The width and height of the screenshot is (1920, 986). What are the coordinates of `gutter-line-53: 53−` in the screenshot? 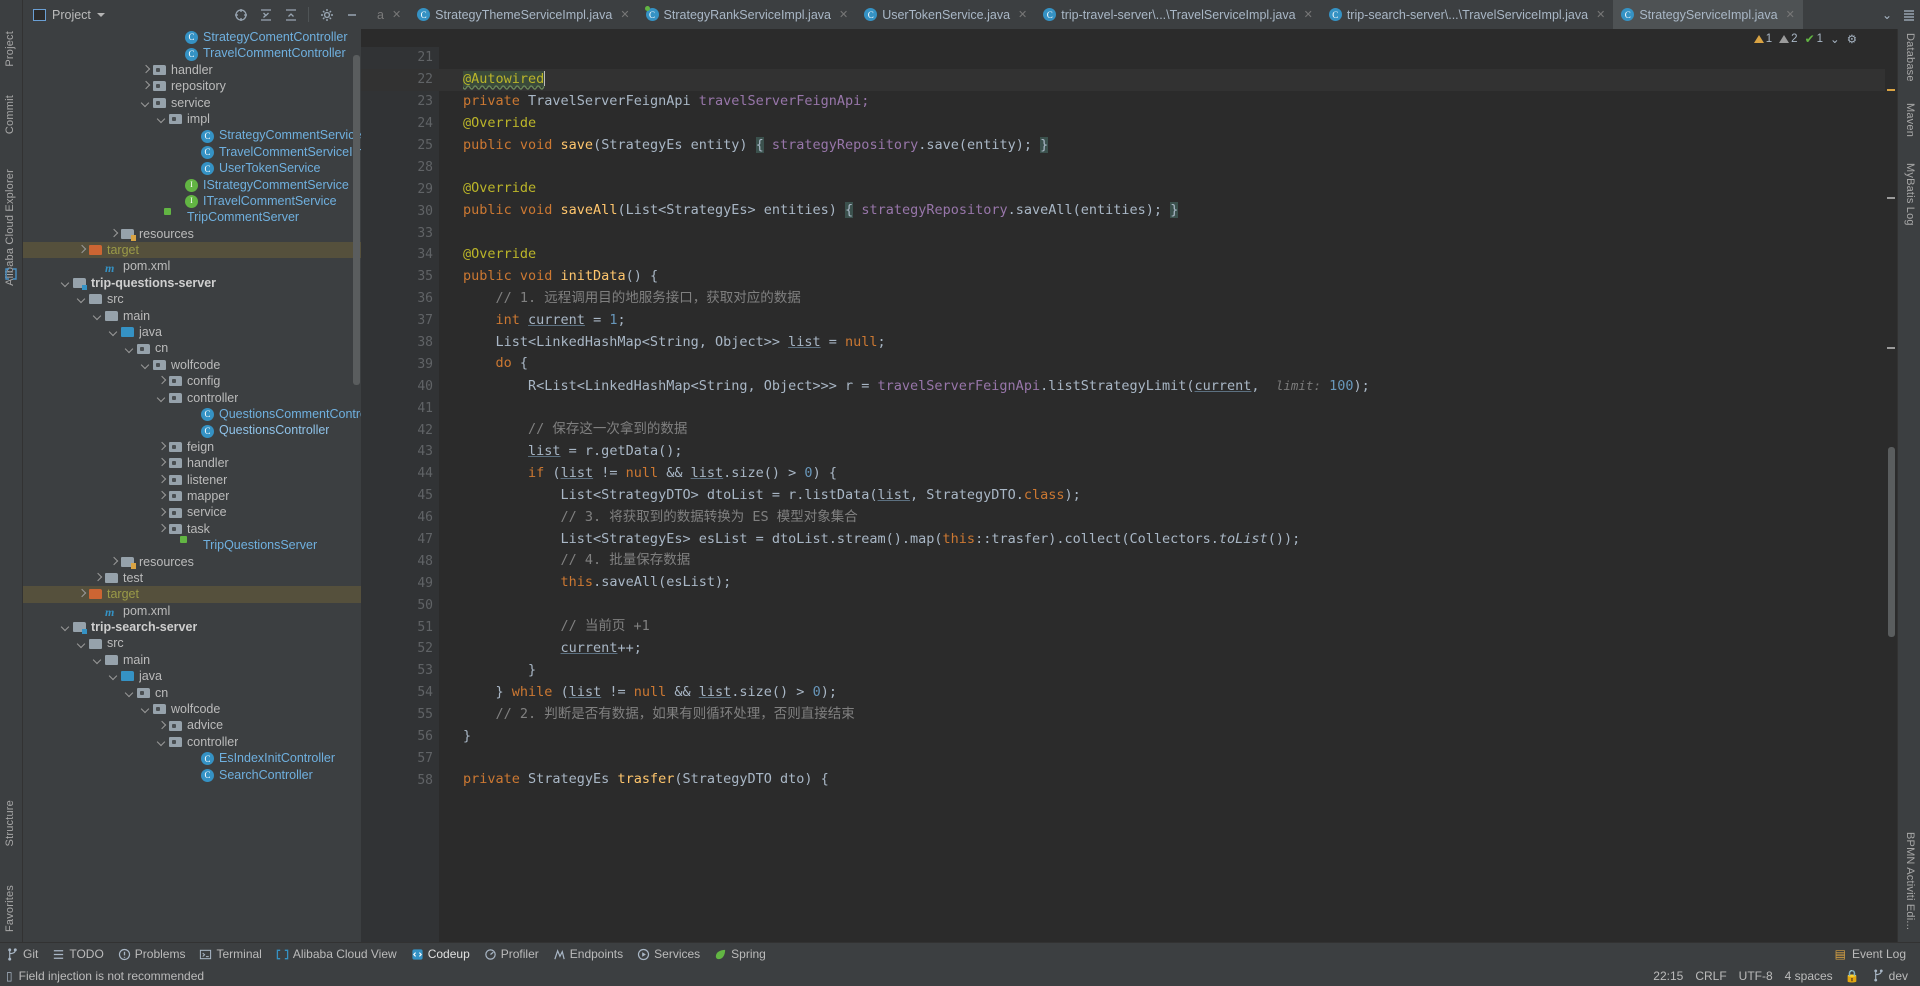 It's located at (407, 671).